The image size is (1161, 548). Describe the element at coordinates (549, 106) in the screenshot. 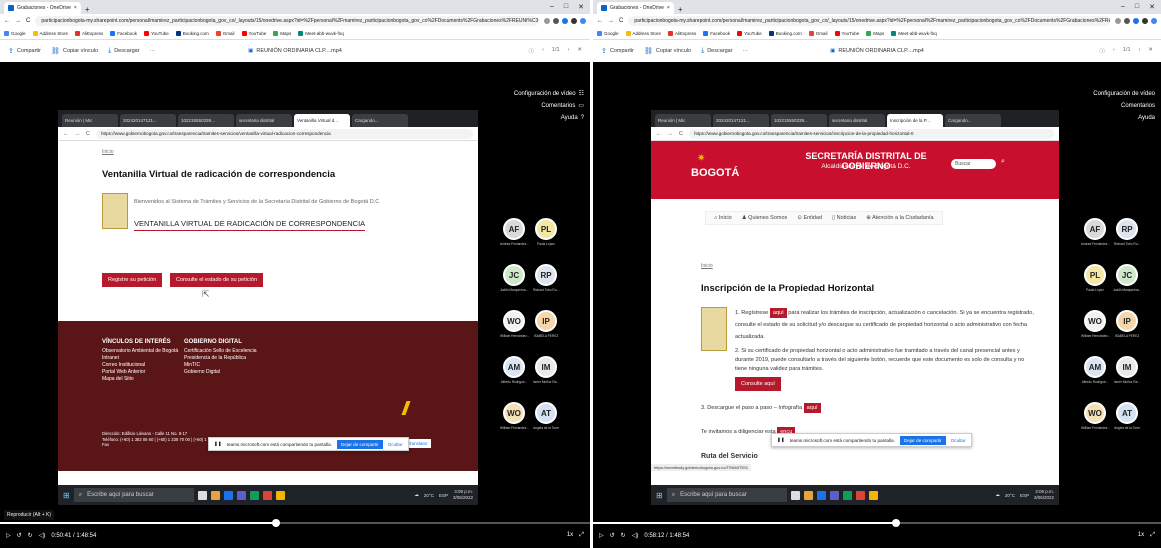

I see `comments-button: Comentarios ▭` at that location.